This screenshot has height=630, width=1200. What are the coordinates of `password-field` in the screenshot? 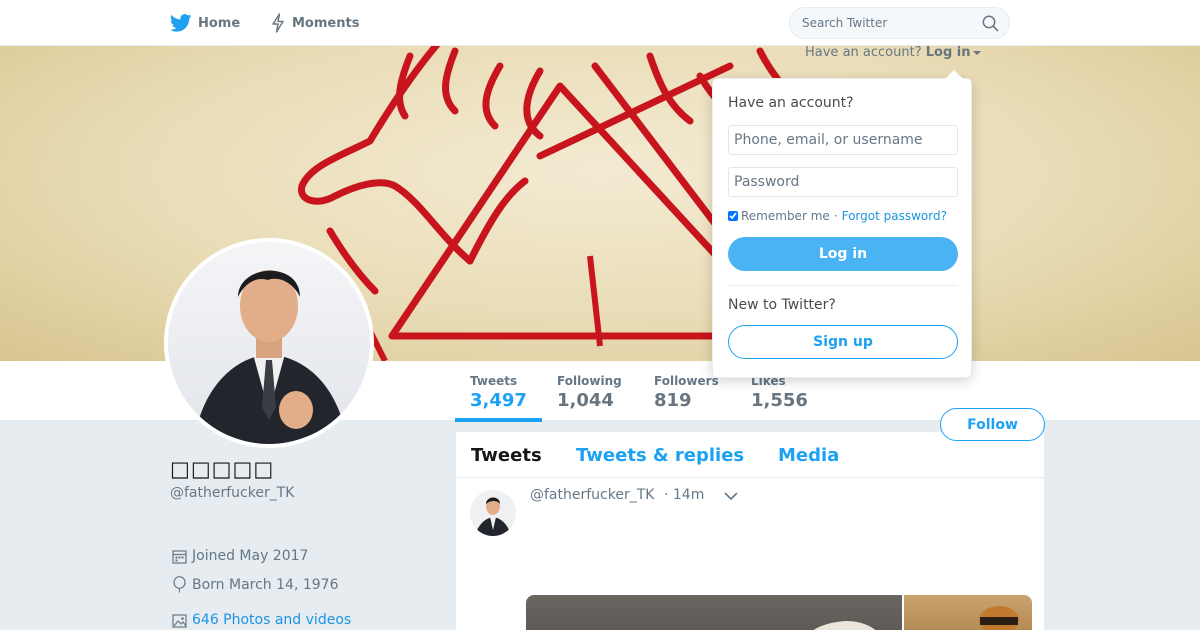 It's located at (843, 182).